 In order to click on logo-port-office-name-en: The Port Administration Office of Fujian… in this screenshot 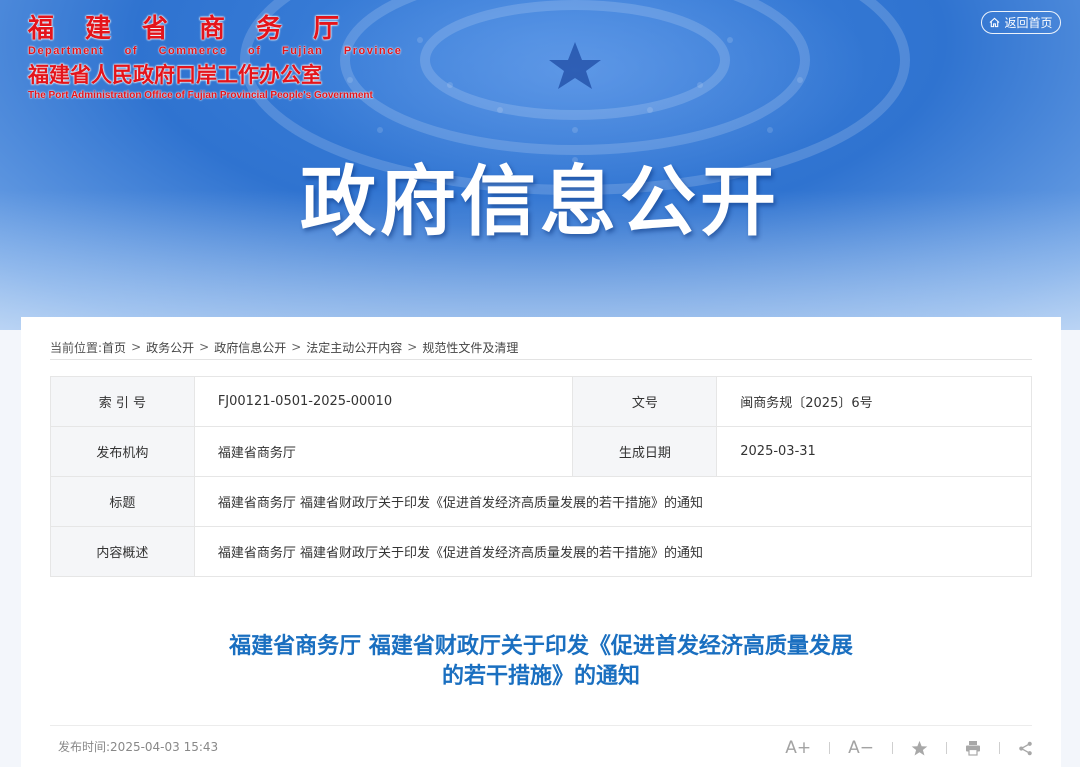, I will do `click(200, 95)`.